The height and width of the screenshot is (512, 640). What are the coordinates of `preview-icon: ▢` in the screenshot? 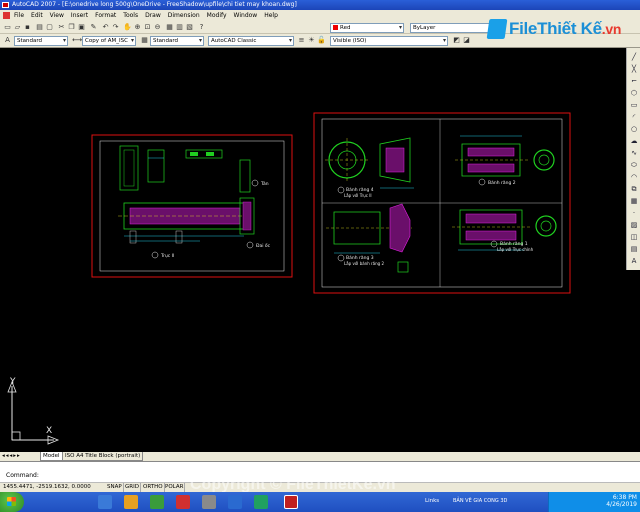 It's located at (49, 27).